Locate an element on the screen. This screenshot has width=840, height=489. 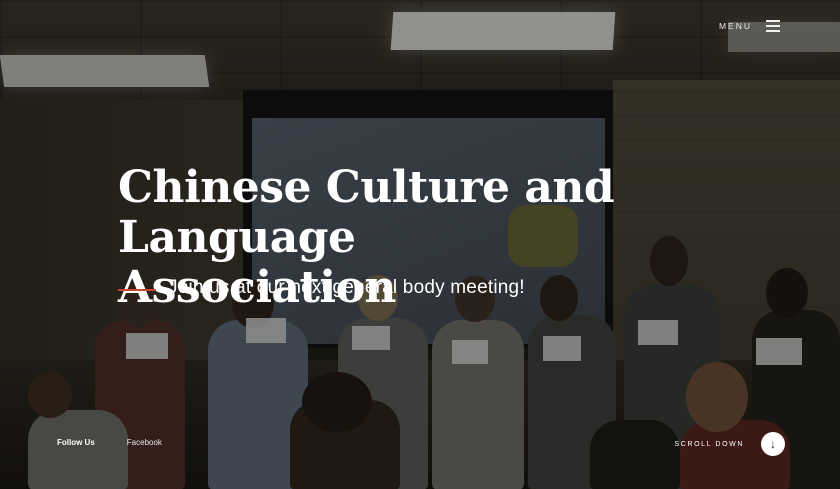
menu-button: MENU is located at coordinates (749, 26).